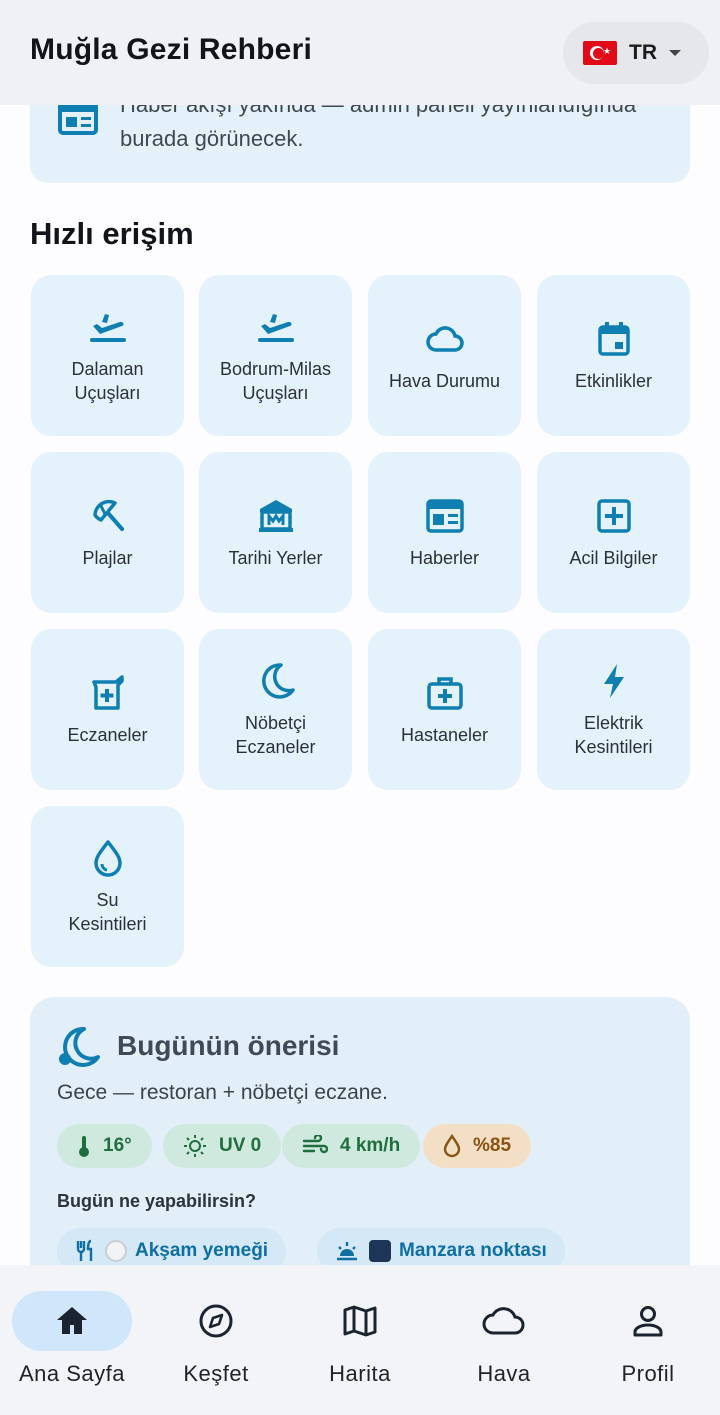  I want to click on turkey-flag-icon: ★, so click(600, 53).